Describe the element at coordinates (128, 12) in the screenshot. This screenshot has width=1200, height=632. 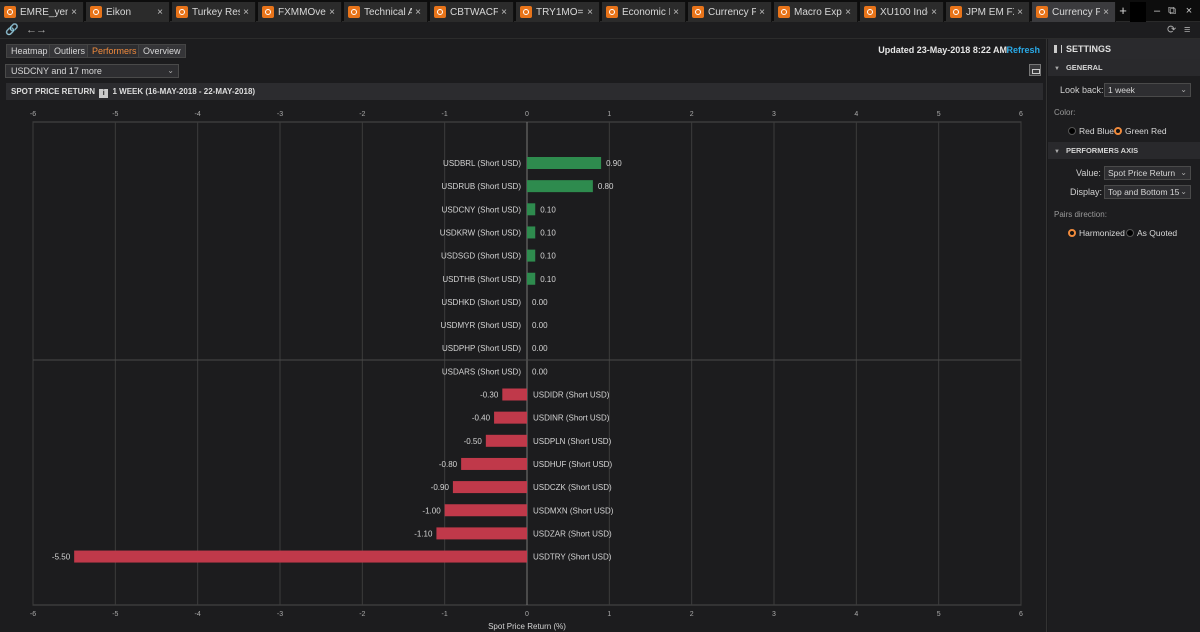
I see `tab-2: Eikon ×` at that location.